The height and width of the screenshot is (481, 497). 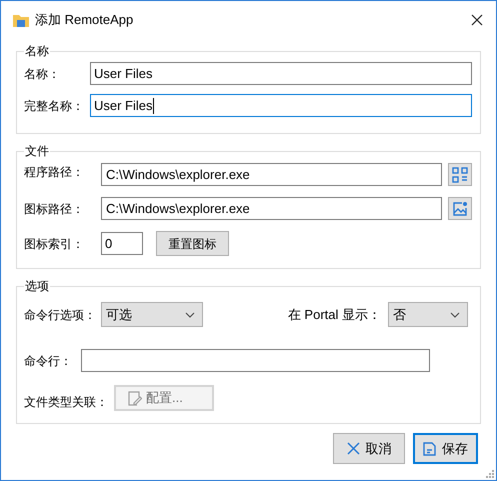 I want to click on command-option-dropdown: 可选, so click(x=152, y=314).